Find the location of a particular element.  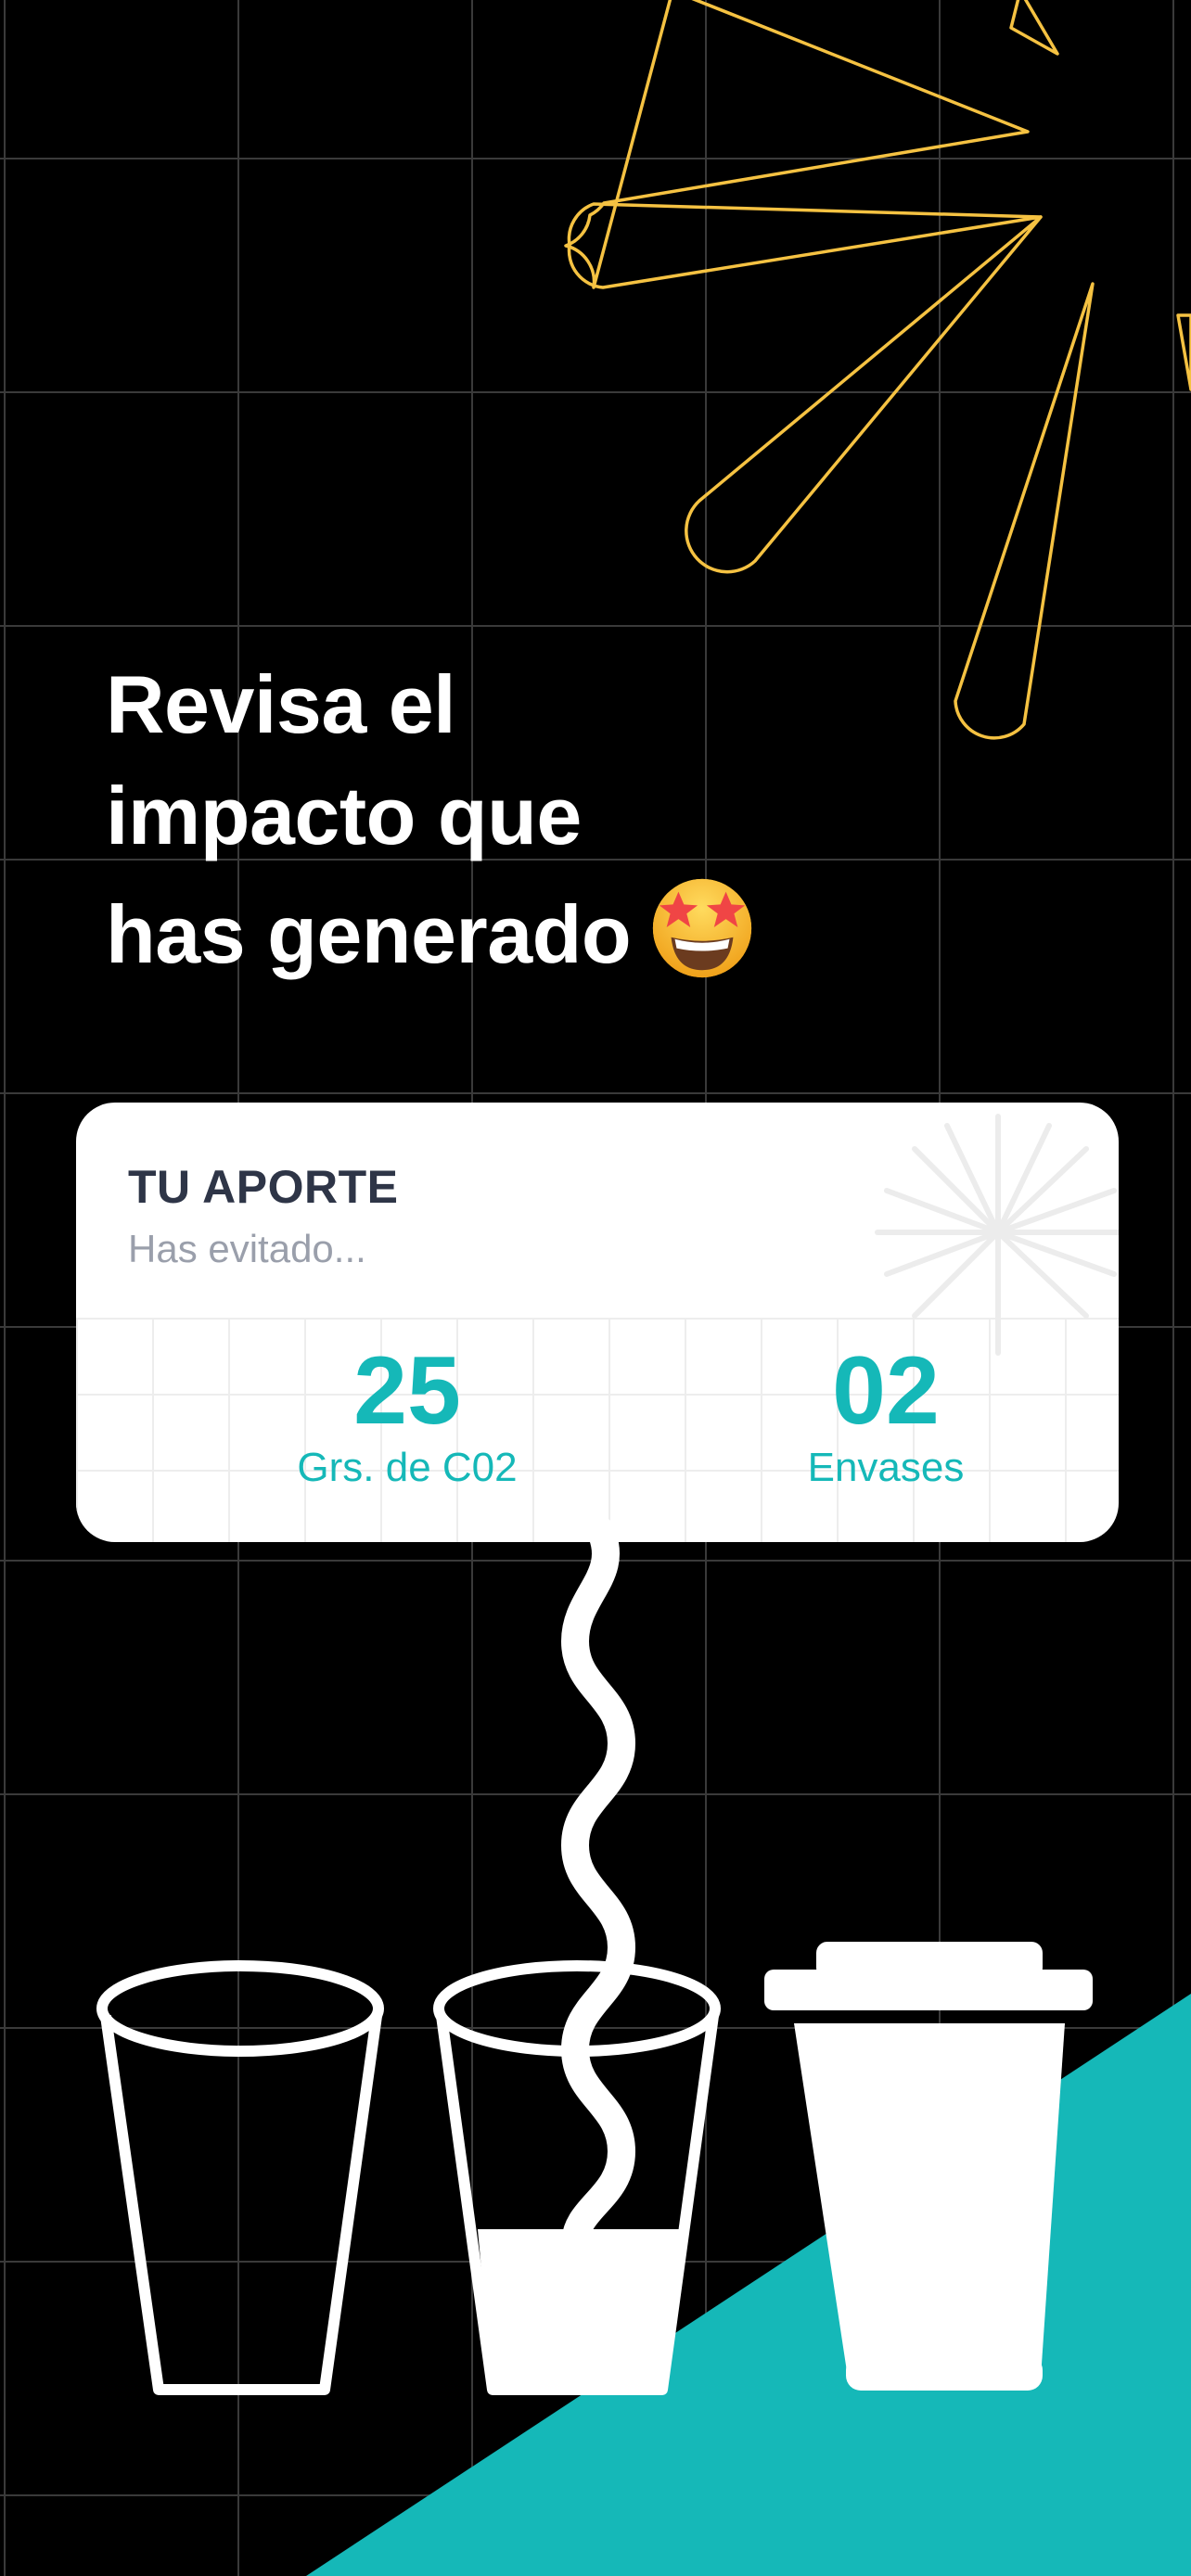

wavy-straw-icon is located at coordinates (598, 1887).